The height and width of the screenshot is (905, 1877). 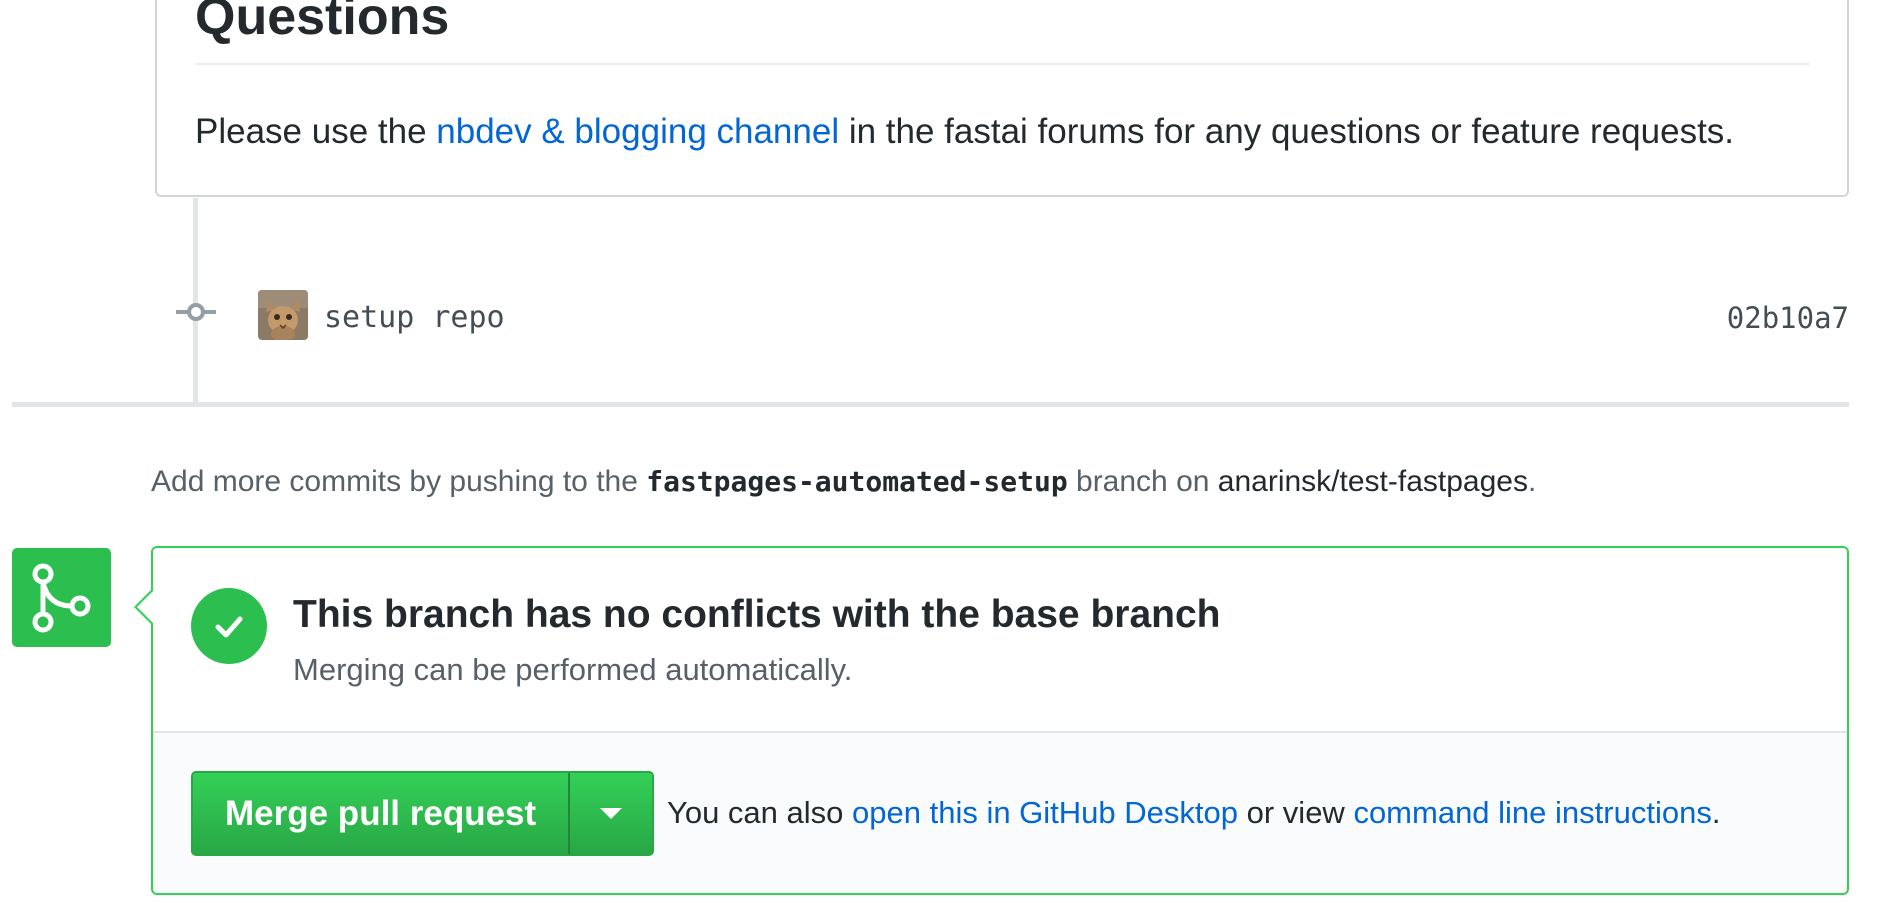 I want to click on timeline-end-divider, so click(x=930, y=404).